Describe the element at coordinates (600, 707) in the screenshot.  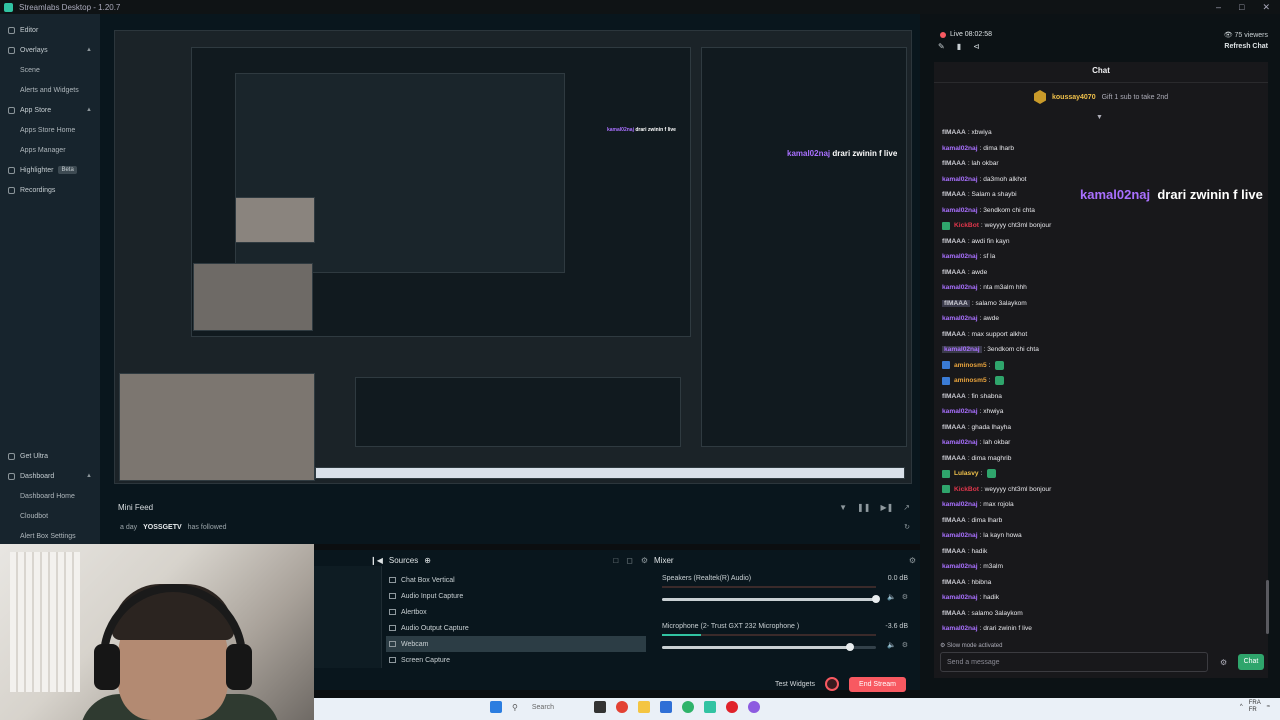
I see `terminal-icon` at that location.